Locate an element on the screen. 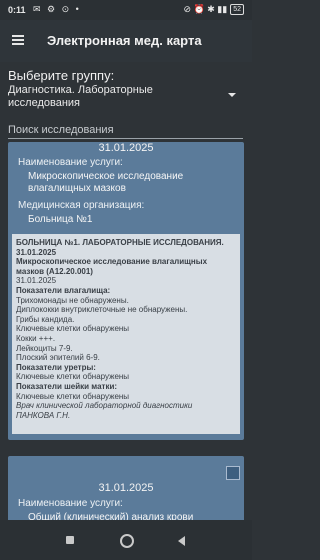 Image resolution: width=320 pixels, height=560 pixels. home-icon is located at coordinates (127, 541).